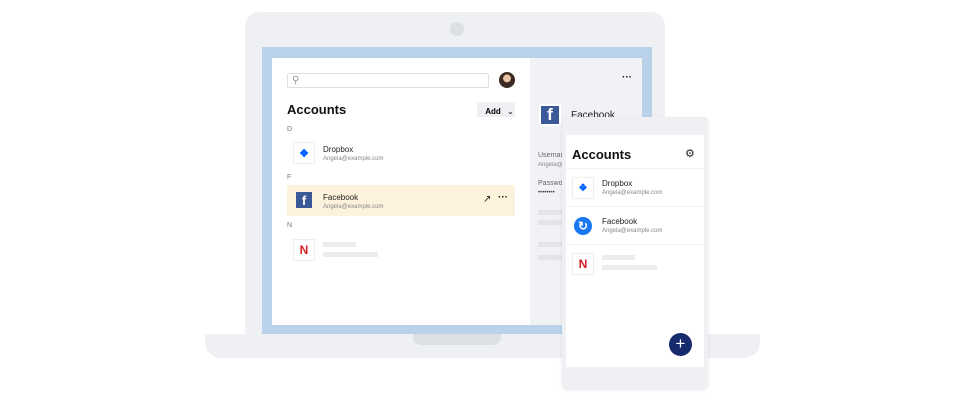 This screenshot has width=970, height=400. What do you see at coordinates (296, 80) in the screenshot?
I see `search-icon: ⚲` at bounding box center [296, 80].